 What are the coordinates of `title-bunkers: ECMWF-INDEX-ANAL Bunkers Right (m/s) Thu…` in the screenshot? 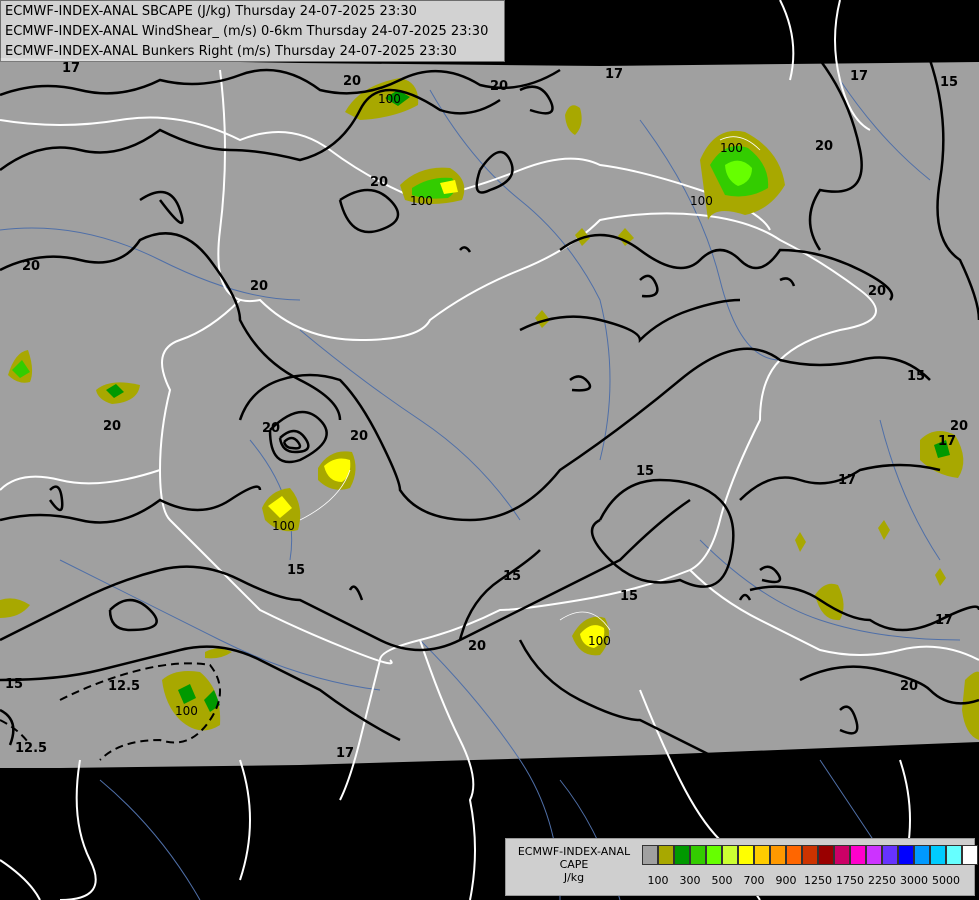 It's located at (231, 51).